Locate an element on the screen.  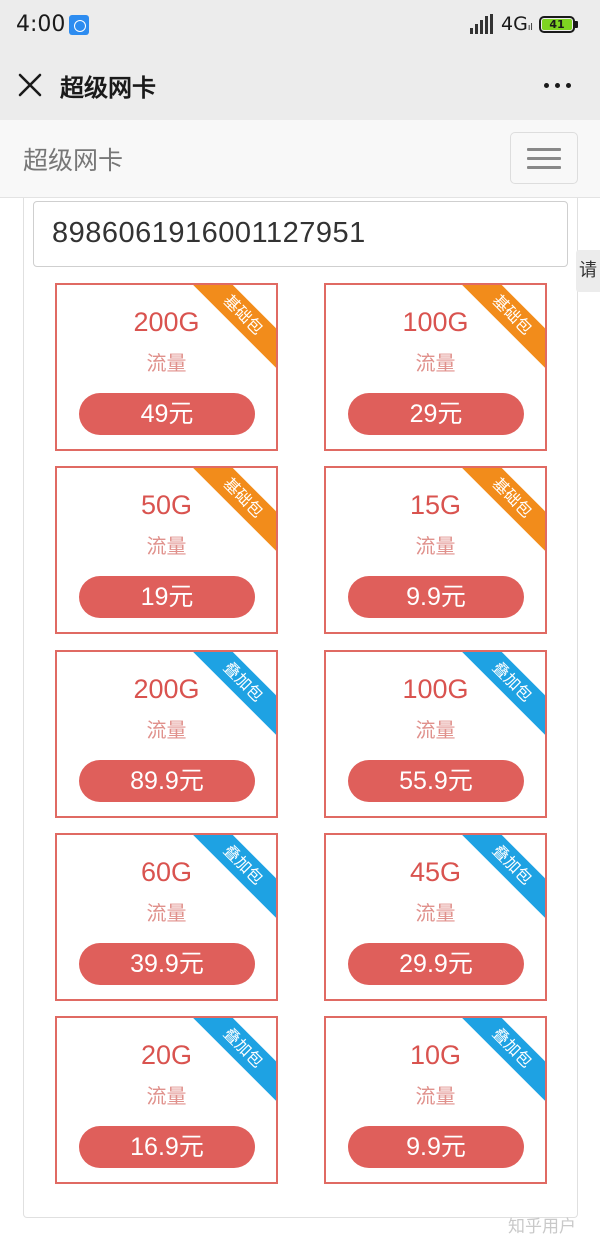
package-price-button: 16.9元 is located at coordinates (167, 1147).